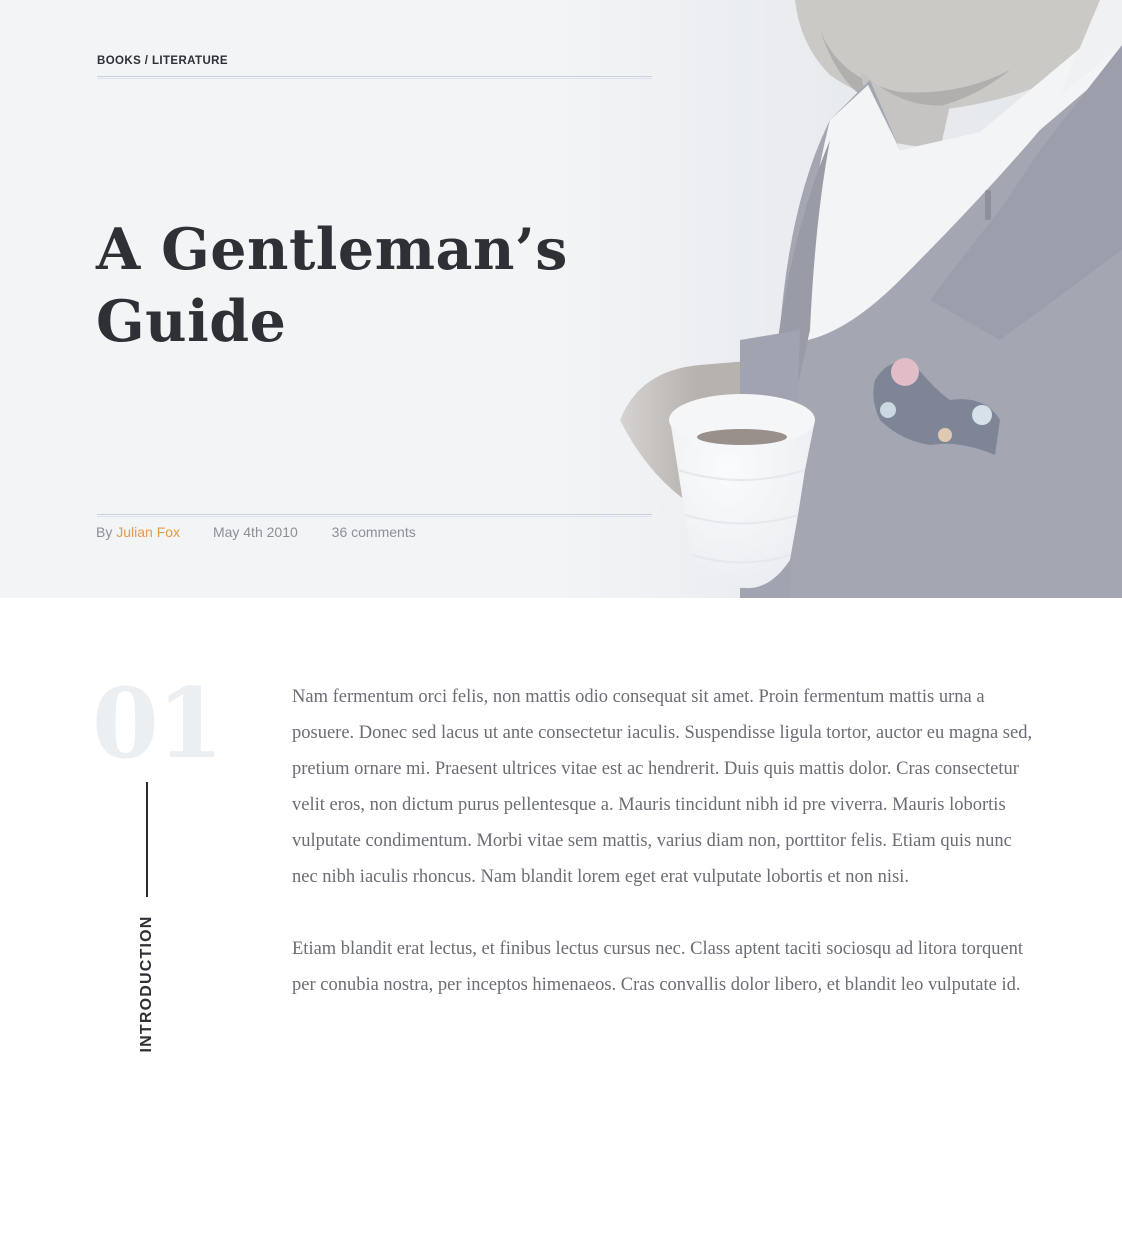 The width and height of the screenshot is (1122, 1244). I want to click on section-label: INTRODUCTION, so click(146, 984).